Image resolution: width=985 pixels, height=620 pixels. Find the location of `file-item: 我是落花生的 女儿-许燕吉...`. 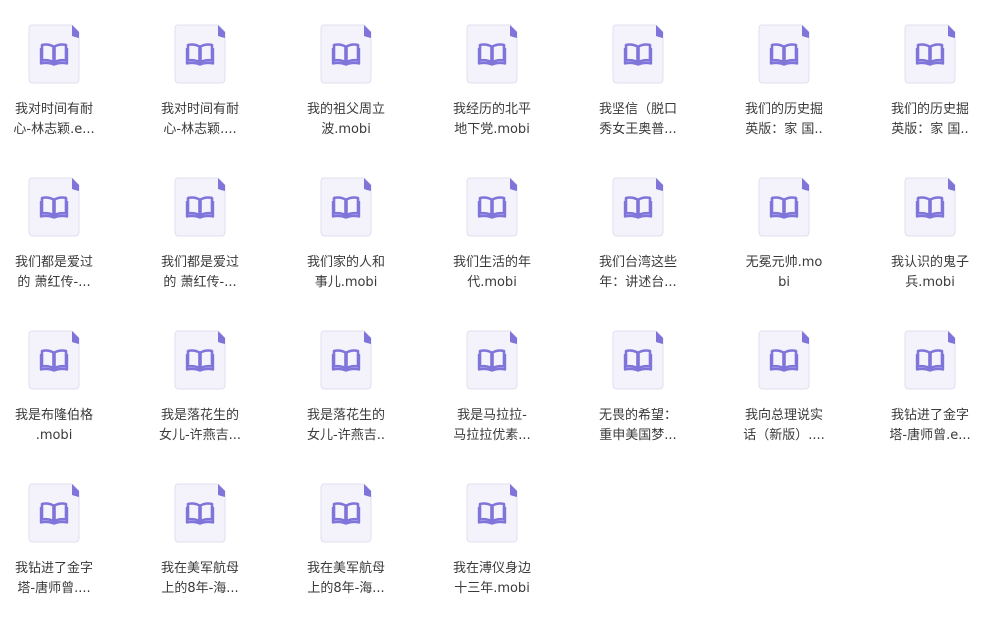

file-item: 我是落花生的 女儿-许燕吉... is located at coordinates (219, 381).